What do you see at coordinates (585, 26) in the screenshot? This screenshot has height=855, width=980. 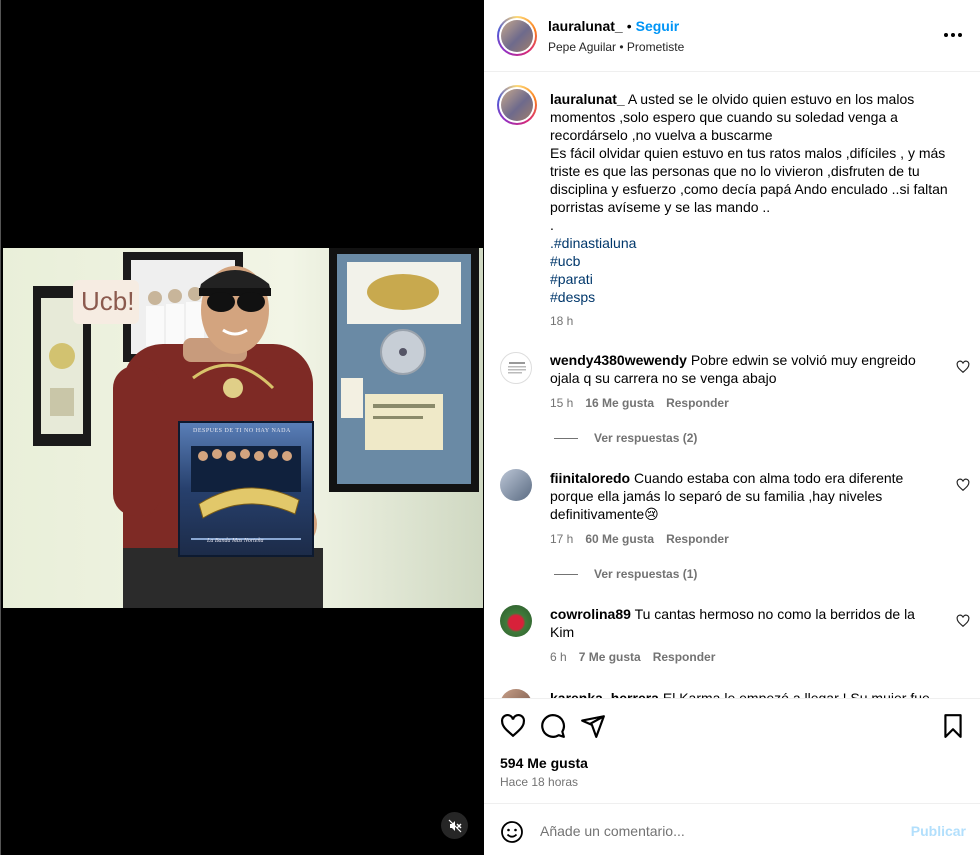 I see `author-username: lauralunat_` at bounding box center [585, 26].